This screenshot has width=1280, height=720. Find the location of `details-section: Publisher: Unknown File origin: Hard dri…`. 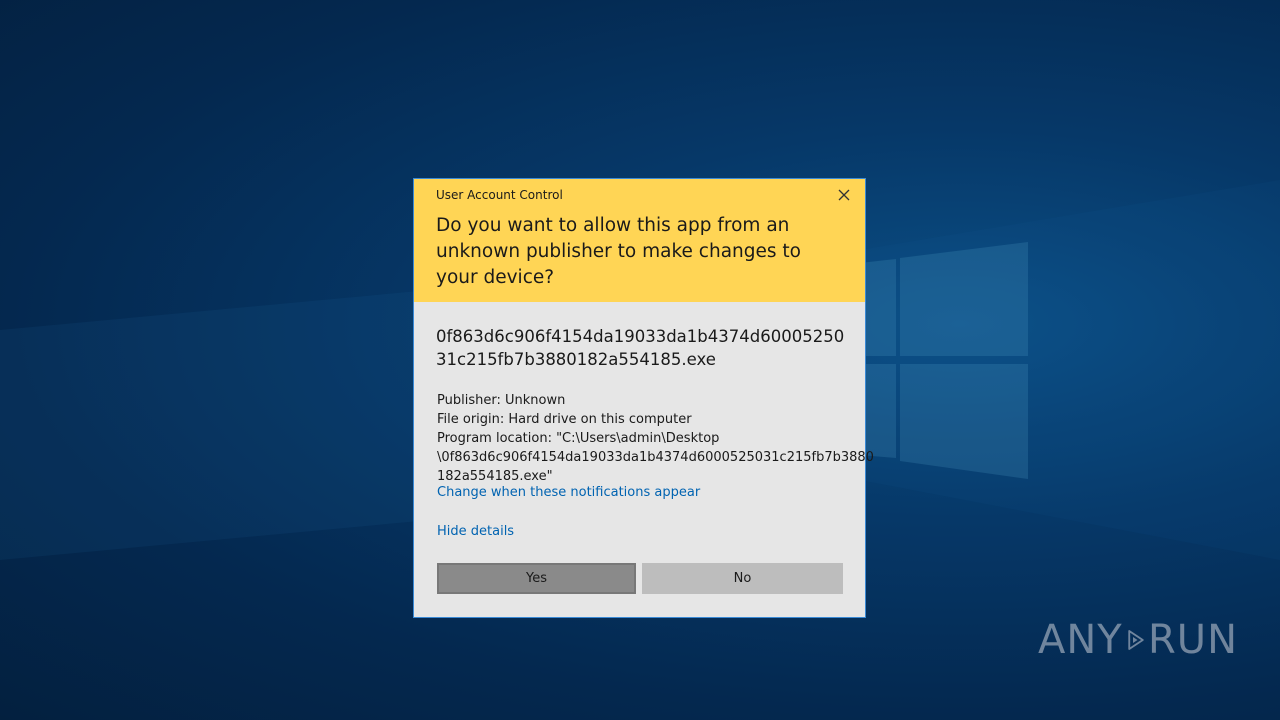

details-section: Publisher: Unknown File origin: Hard dri… is located at coordinates (655, 438).